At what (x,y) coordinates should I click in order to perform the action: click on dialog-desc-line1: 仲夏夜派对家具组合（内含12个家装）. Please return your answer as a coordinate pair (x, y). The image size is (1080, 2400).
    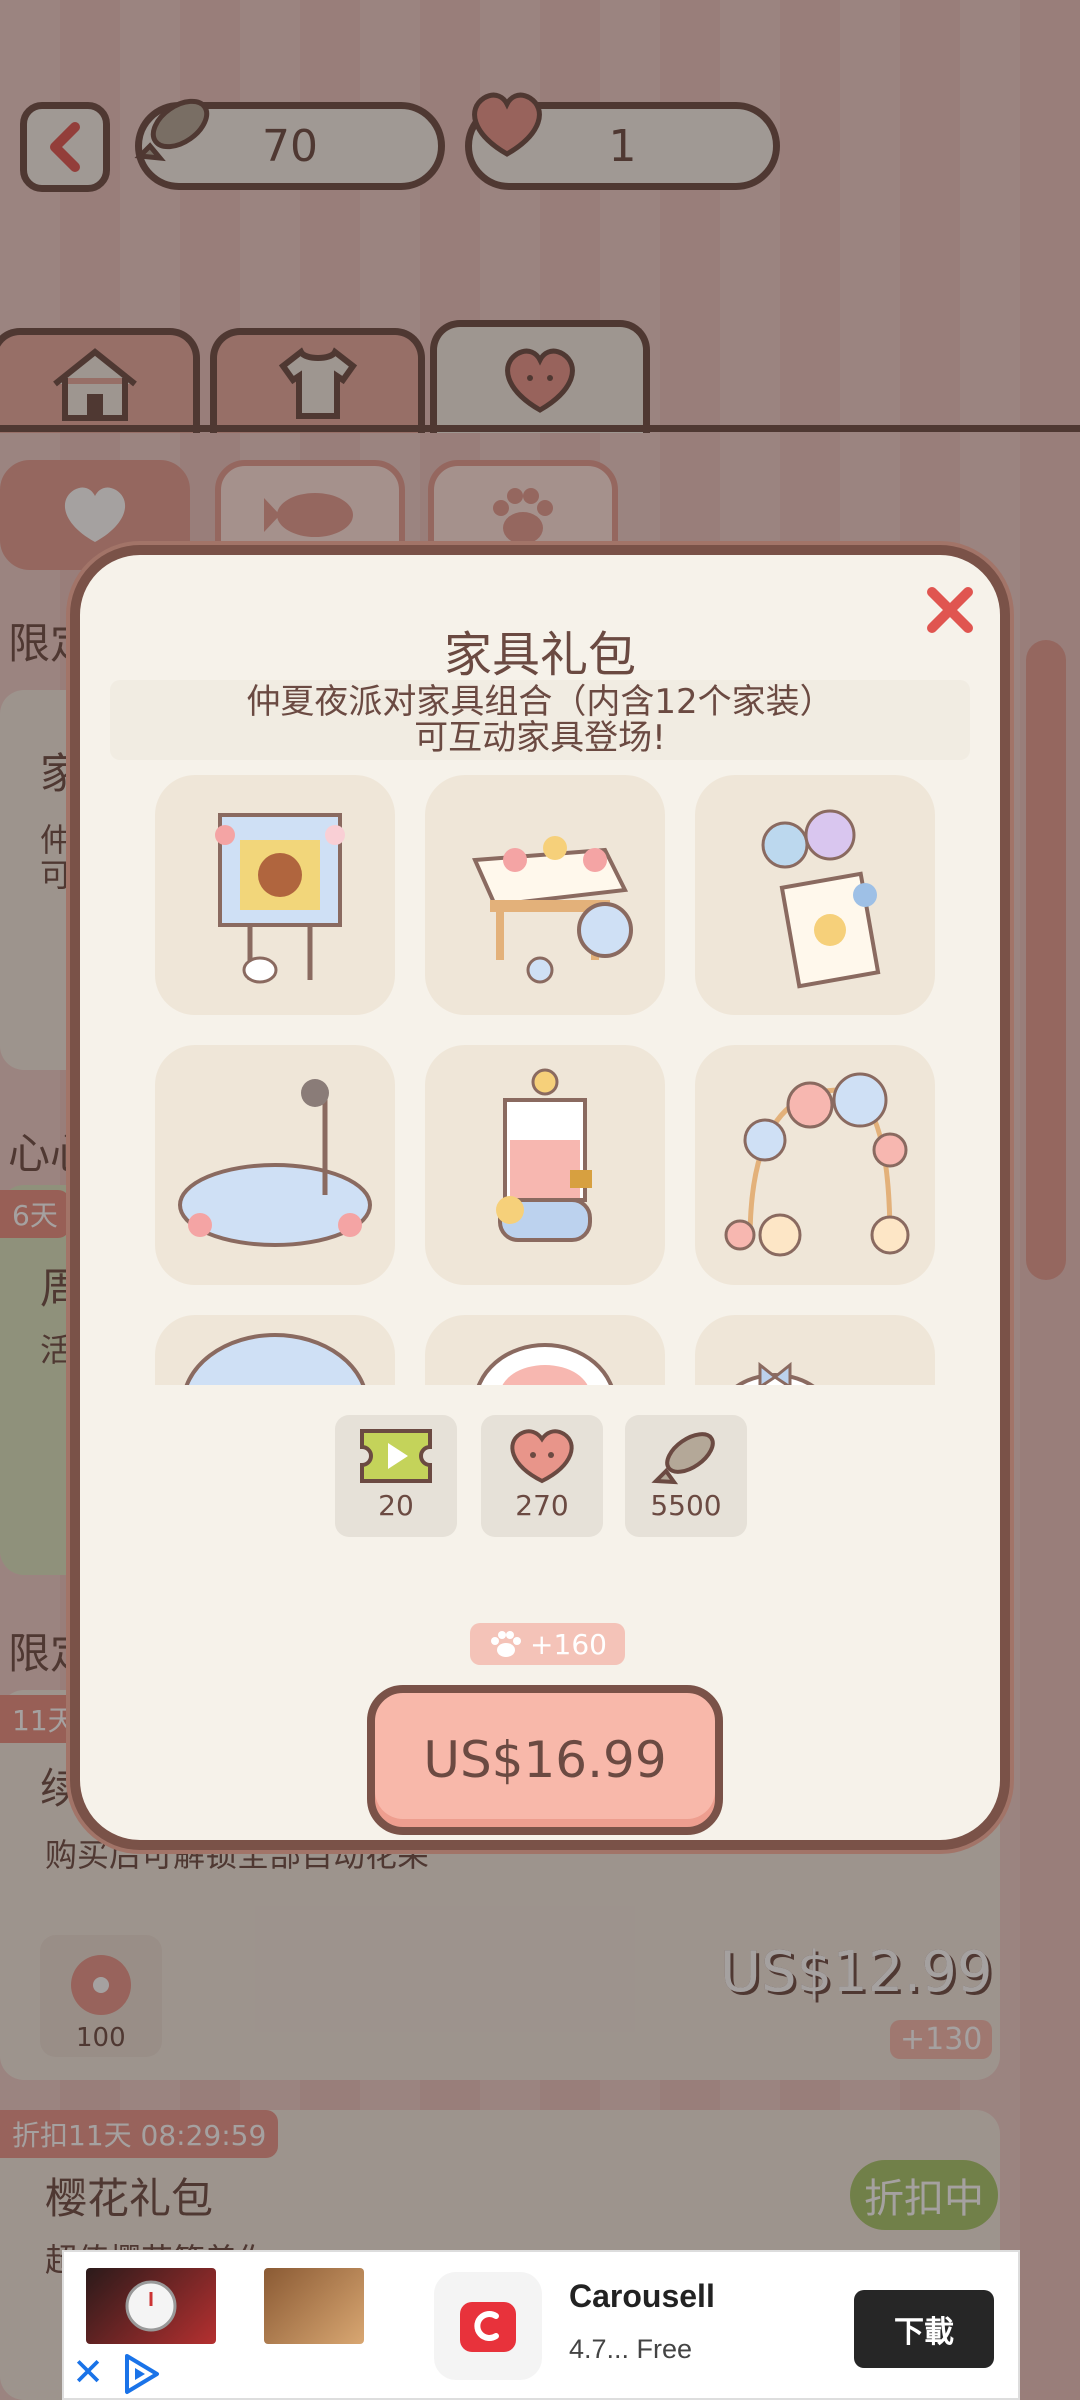
    Looking at the image, I should click on (540, 702).